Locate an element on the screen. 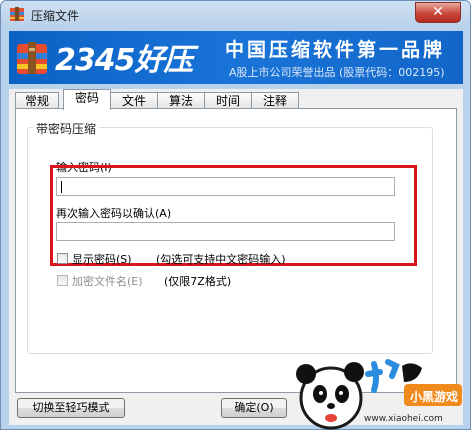 This screenshot has width=471, height=430. tab-time: 时间 is located at coordinates (228, 100).